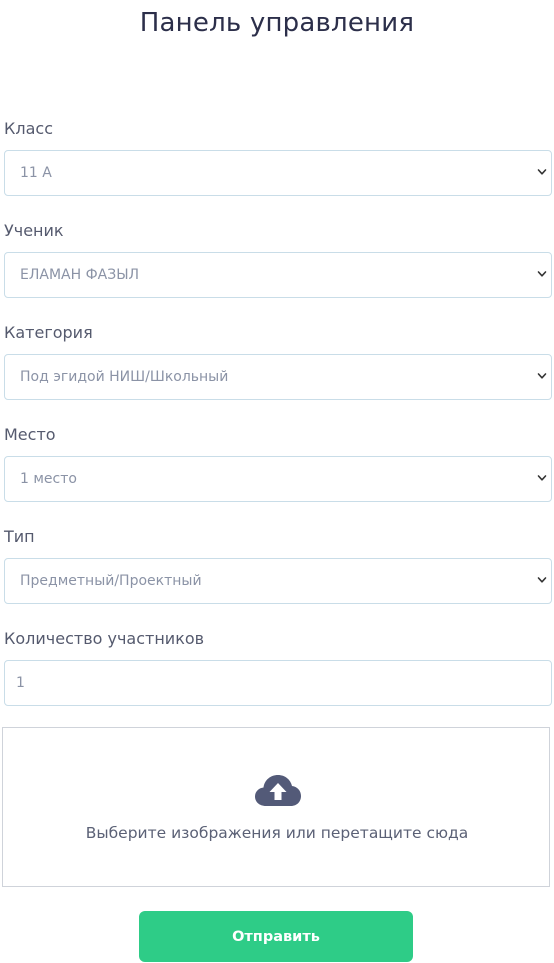 Image resolution: width=554 pixels, height=963 pixels. What do you see at coordinates (48, 479) in the screenshot?
I see `place-select-value: 1 место` at bounding box center [48, 479].